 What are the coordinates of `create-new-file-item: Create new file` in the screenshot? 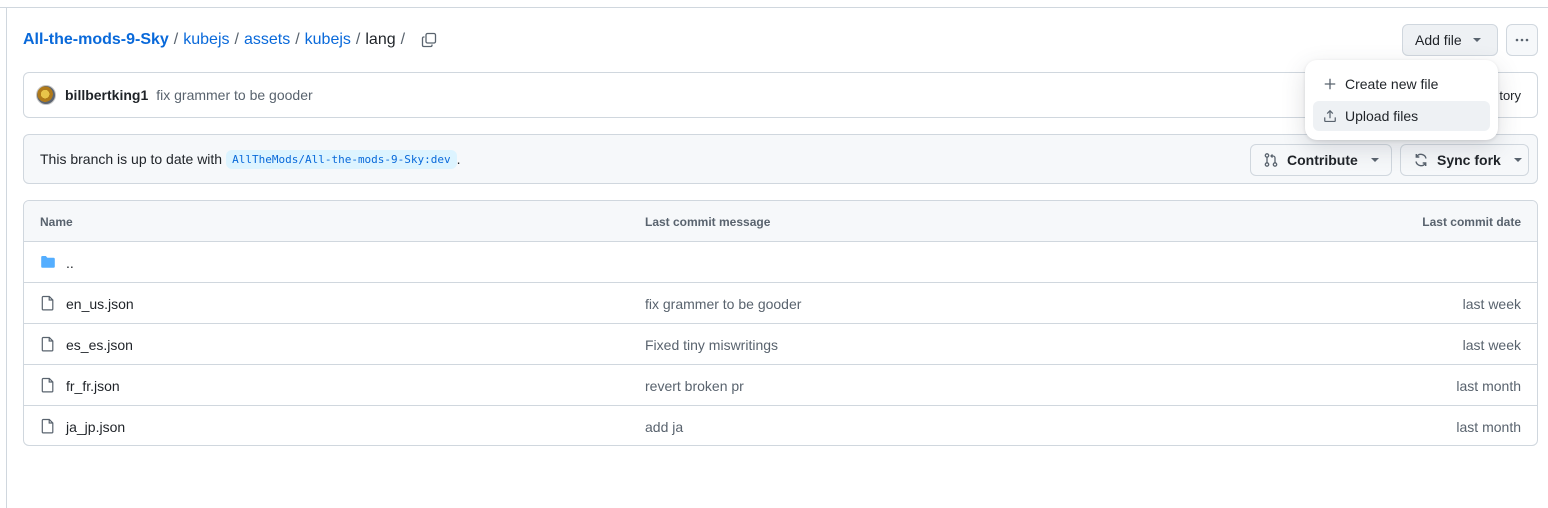 It's located at (1401, 84).